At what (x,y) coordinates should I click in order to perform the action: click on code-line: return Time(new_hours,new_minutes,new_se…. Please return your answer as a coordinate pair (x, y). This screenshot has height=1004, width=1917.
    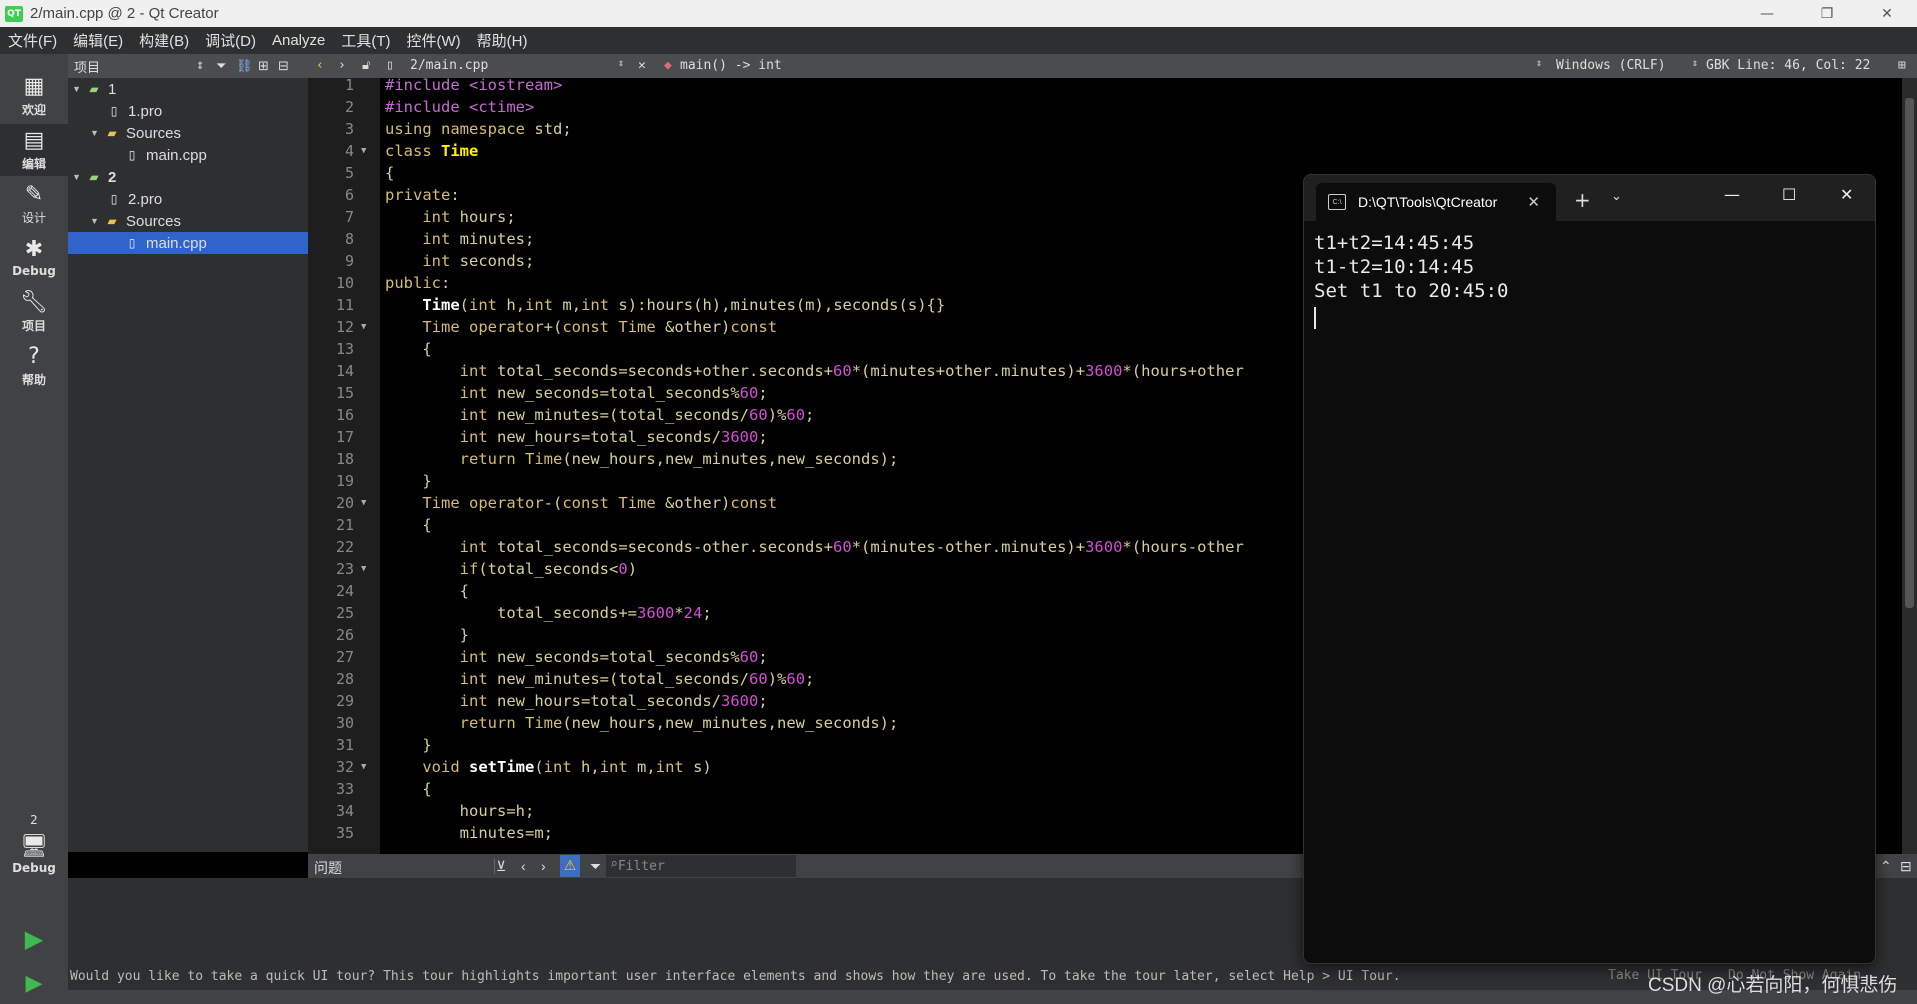
    Looking at the image, I should click on (642, 459).